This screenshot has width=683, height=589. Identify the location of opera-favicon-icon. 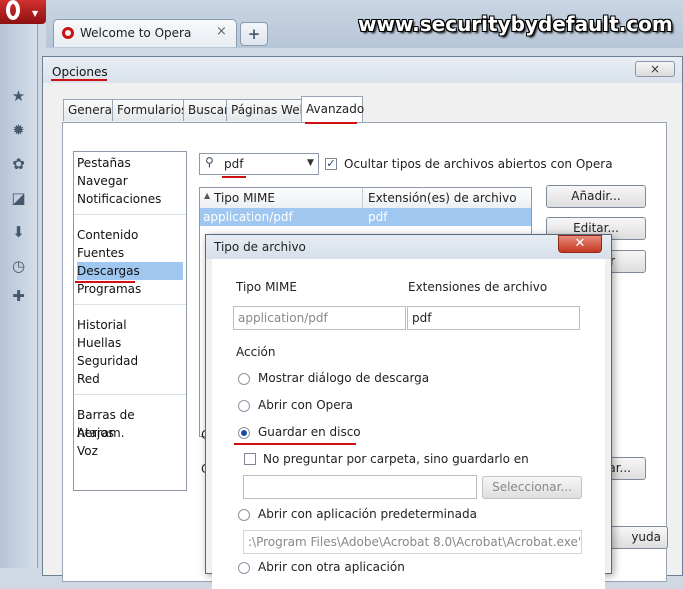
(68, 33).